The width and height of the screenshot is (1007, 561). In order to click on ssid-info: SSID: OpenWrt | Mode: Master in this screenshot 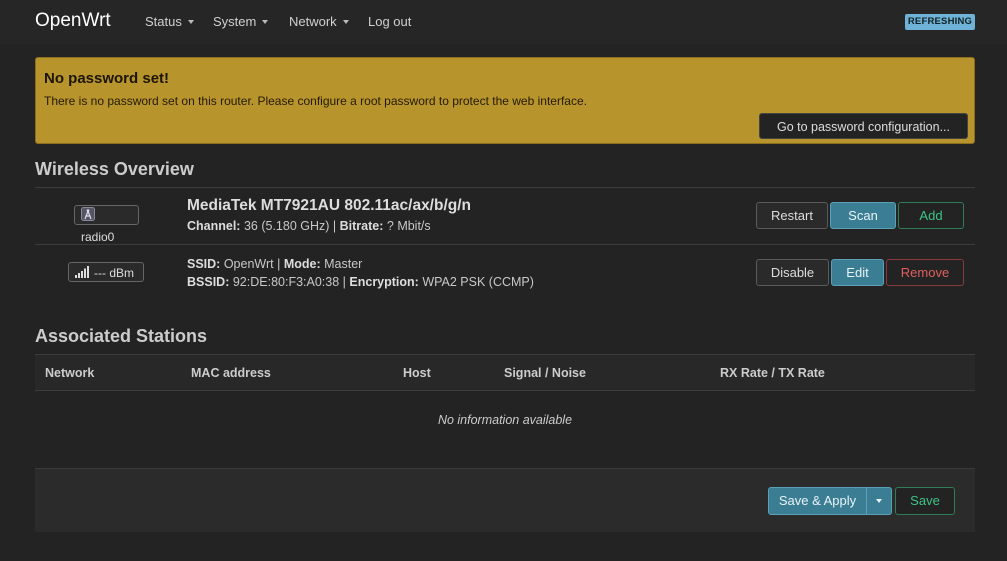, I will do `click(275, 264)`.